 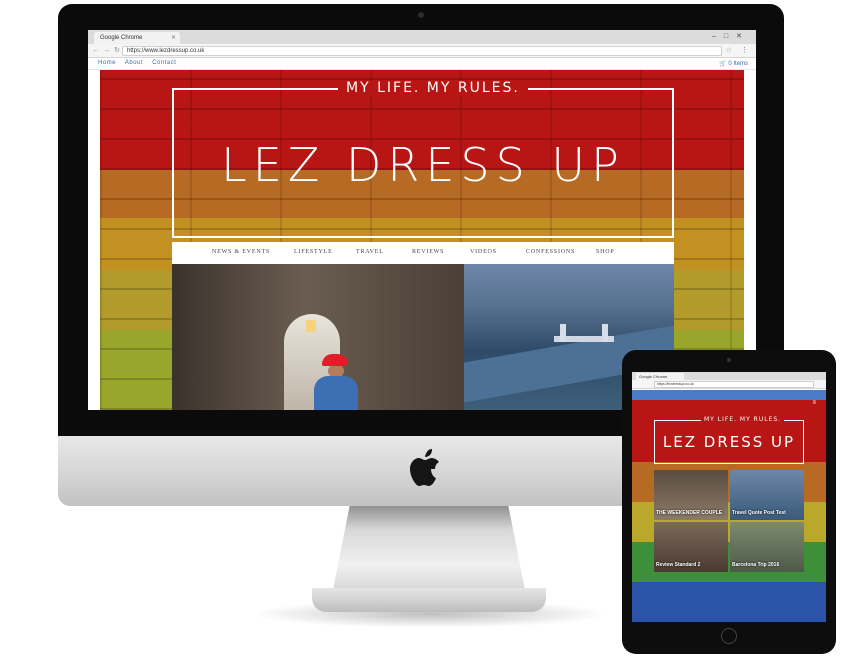 I want to click on brick-band, so click(x=729, y=602).